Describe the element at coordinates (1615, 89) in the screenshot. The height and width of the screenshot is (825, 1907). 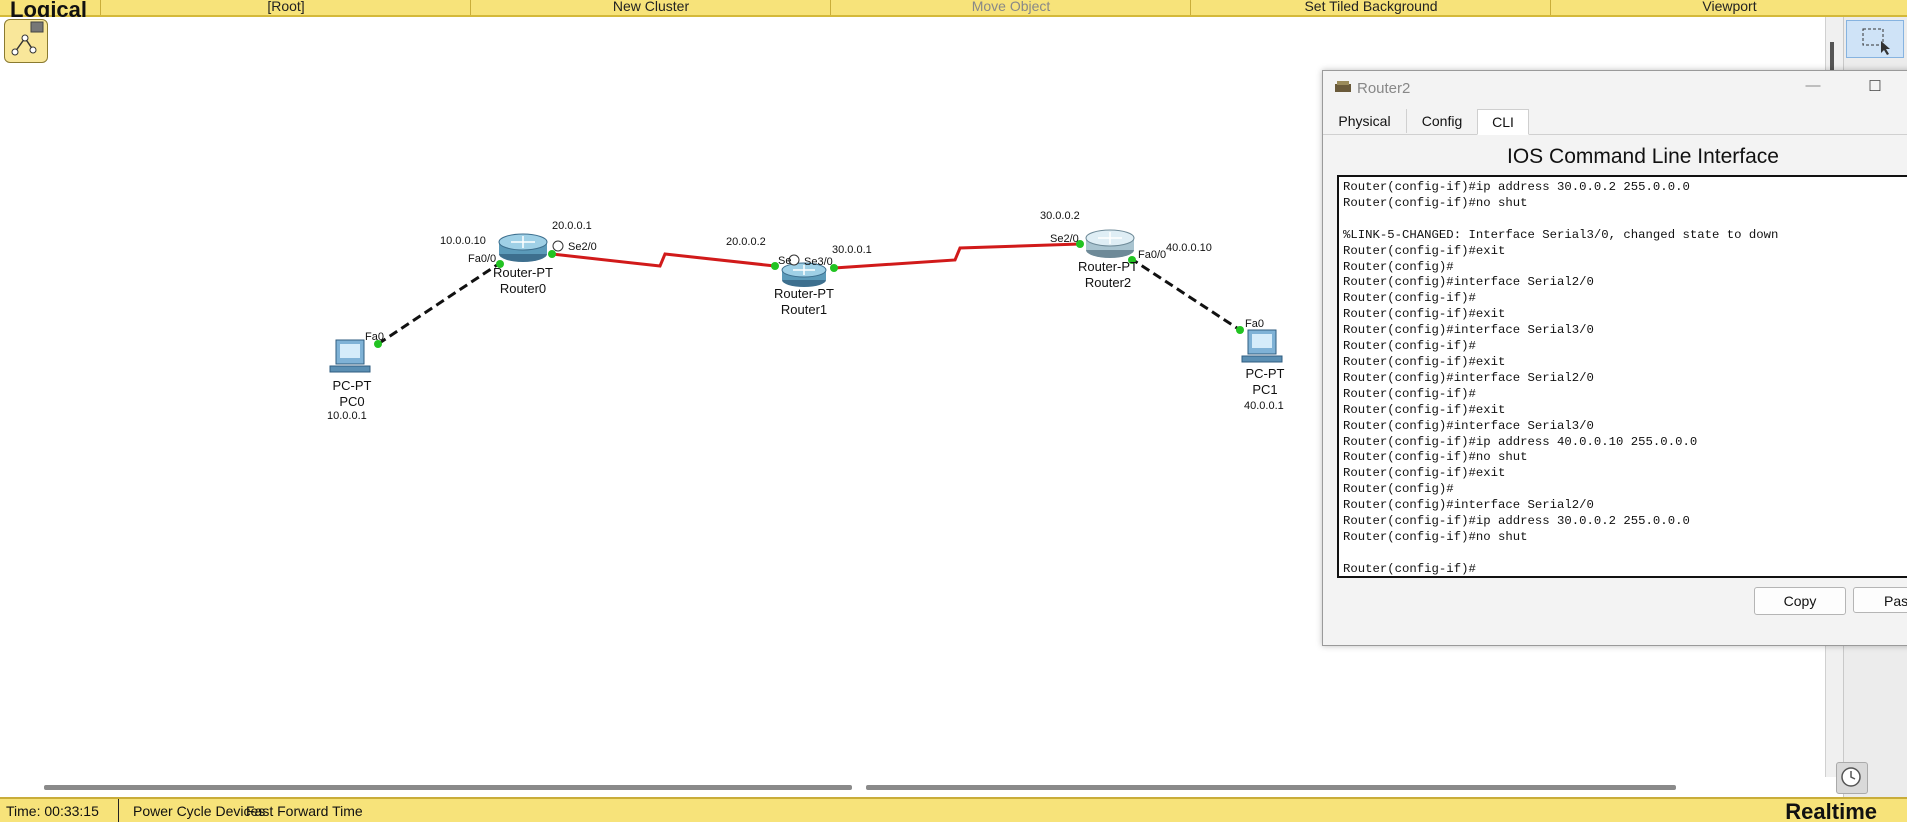
I see `dialog-titlebar: Router2 — ☐` at that location.